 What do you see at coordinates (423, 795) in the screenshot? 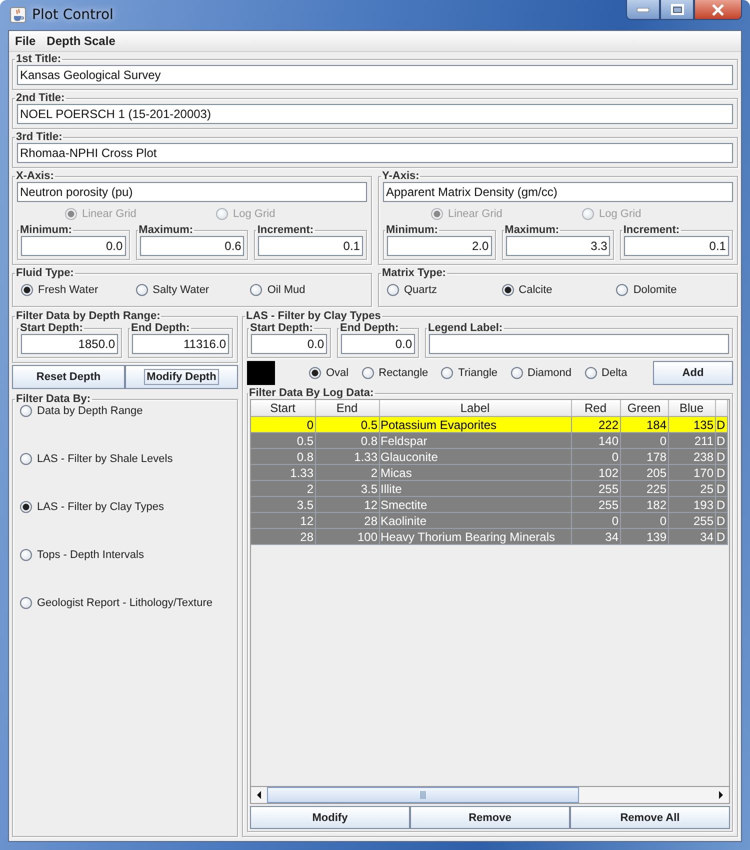
I see `scroll-thumb` at bounding box center [423, 795].